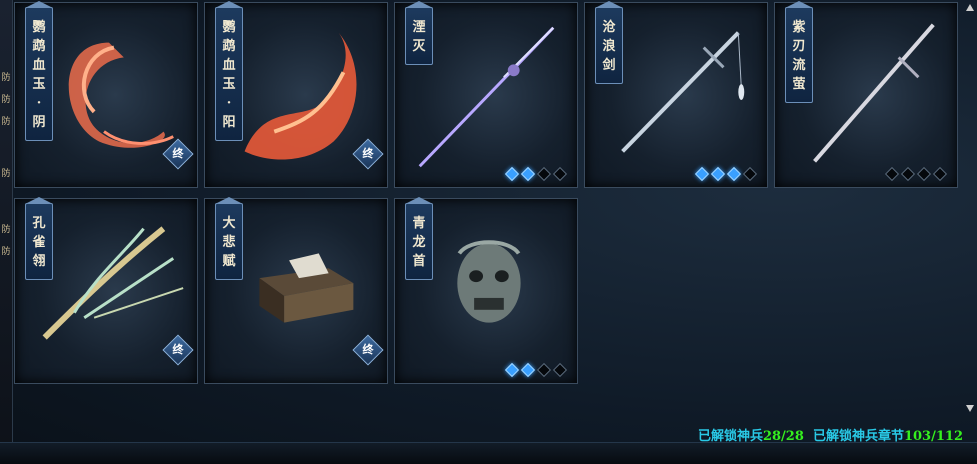  Describe the element at coordinates (609, 42) in the screenshot. I see `card-title-tag: 沧浪剑` at that location.